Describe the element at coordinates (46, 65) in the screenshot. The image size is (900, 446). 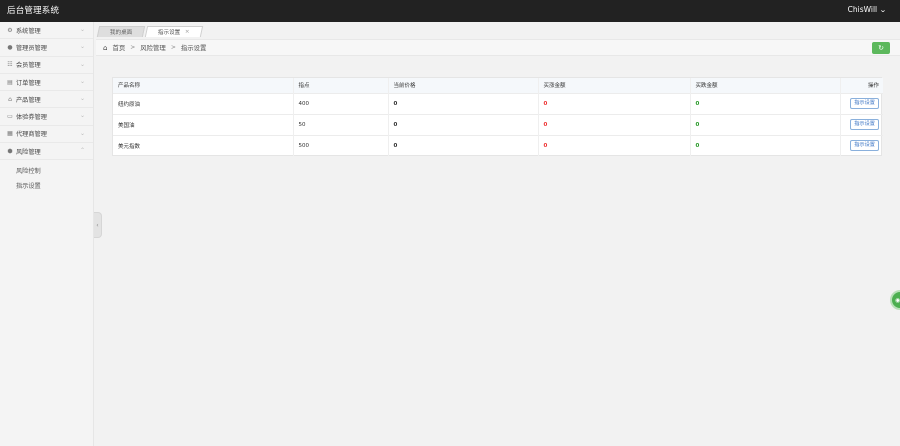
I see `sidebar-item-members: ☷ 会员管理 ⌄` at that location.